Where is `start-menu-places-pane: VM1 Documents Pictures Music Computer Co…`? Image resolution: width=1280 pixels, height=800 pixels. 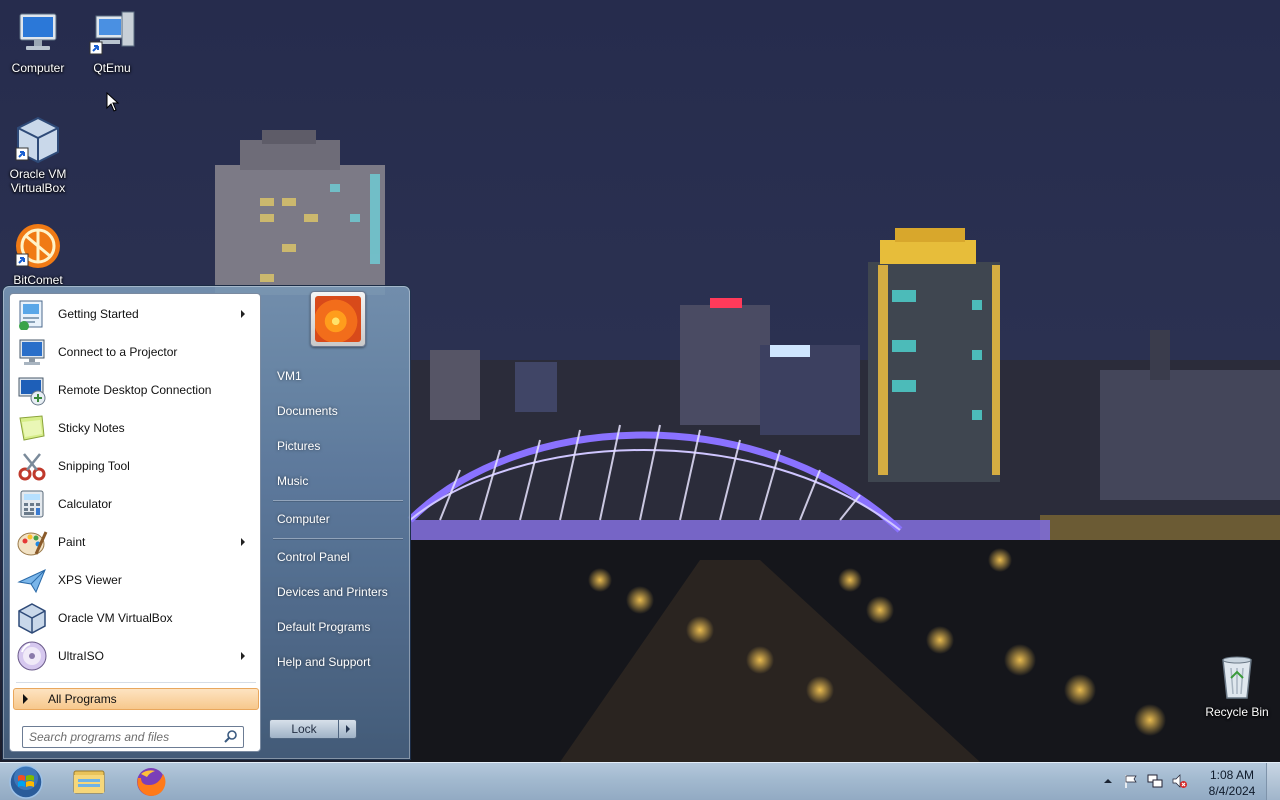
start-menu-places-pane: VM1 Documents Pictures Music Computer Co… is located at coordinates (337, 523).